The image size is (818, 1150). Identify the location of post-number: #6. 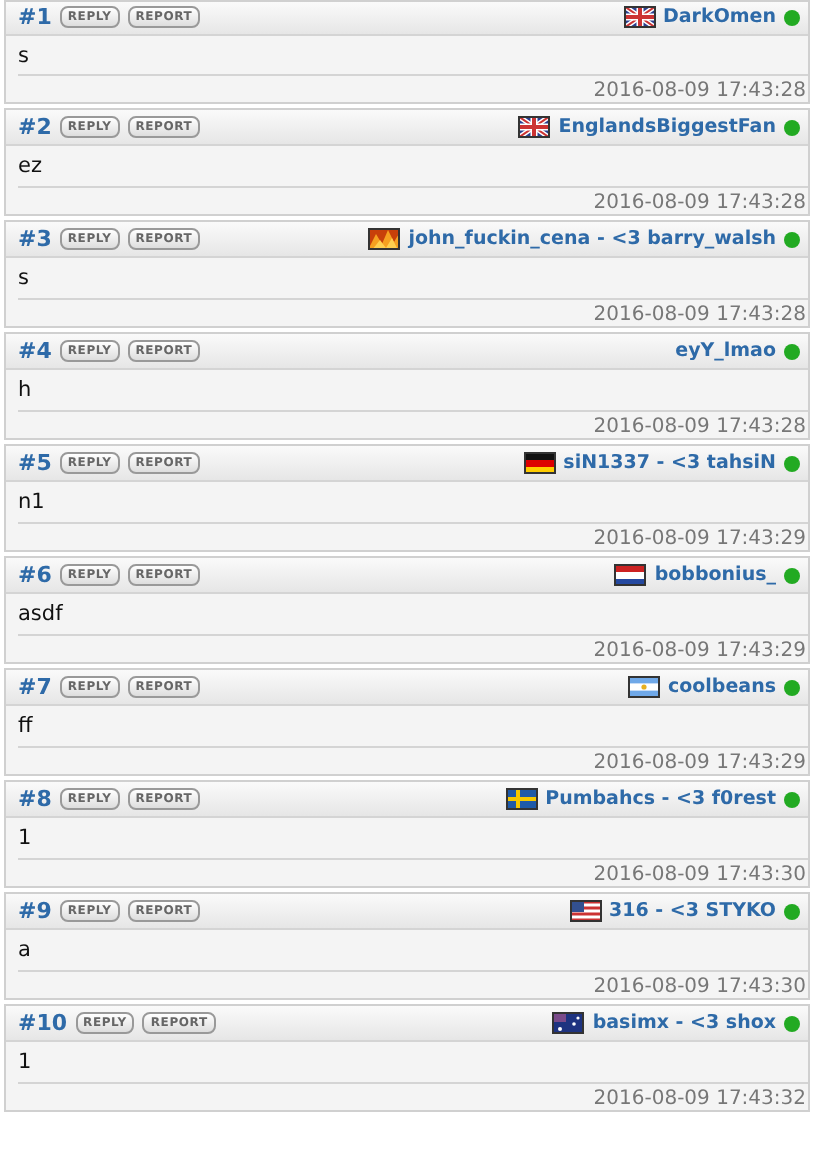
(35, 575).